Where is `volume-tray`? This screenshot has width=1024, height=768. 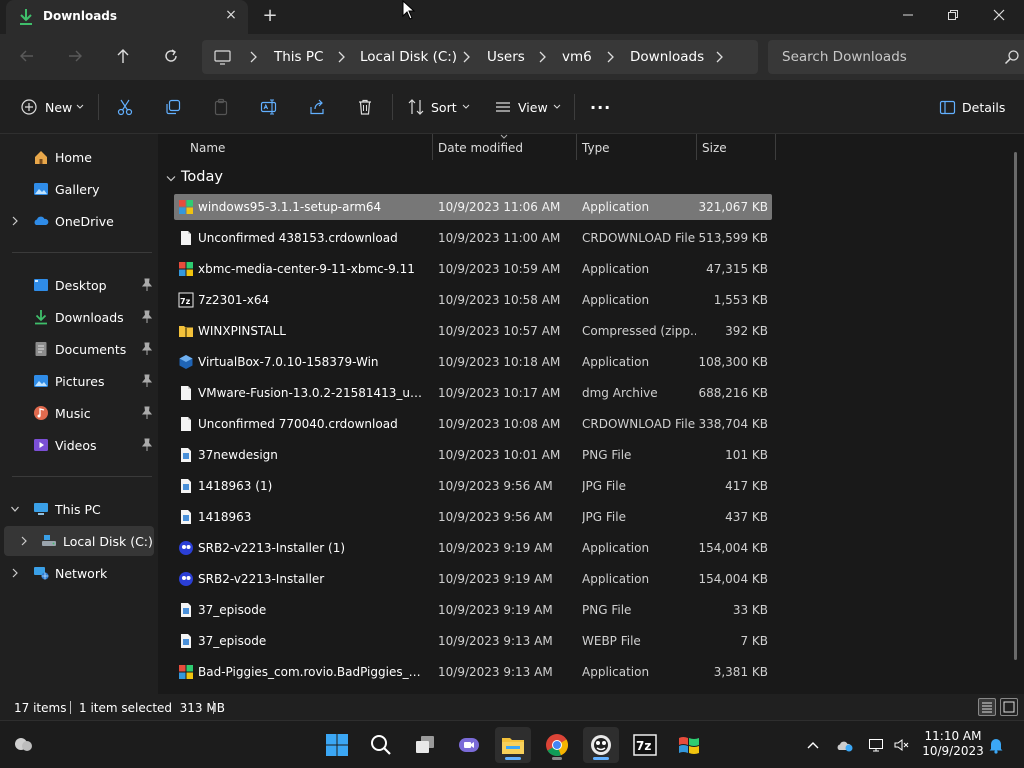
volume-tray is located at coordinates (902, 745).